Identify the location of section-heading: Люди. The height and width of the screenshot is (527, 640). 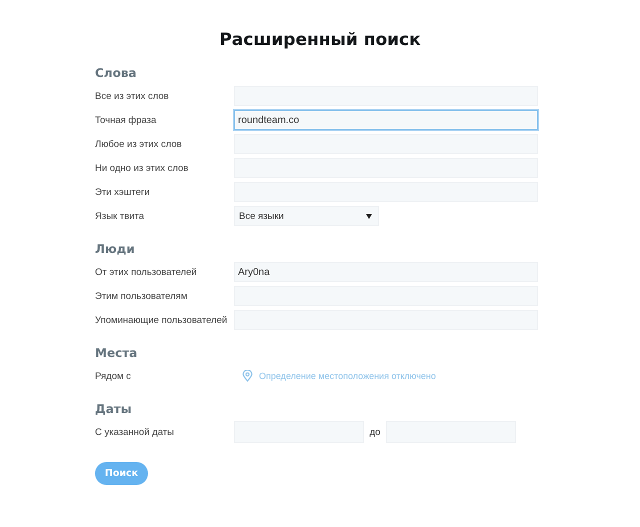
(115, 249).